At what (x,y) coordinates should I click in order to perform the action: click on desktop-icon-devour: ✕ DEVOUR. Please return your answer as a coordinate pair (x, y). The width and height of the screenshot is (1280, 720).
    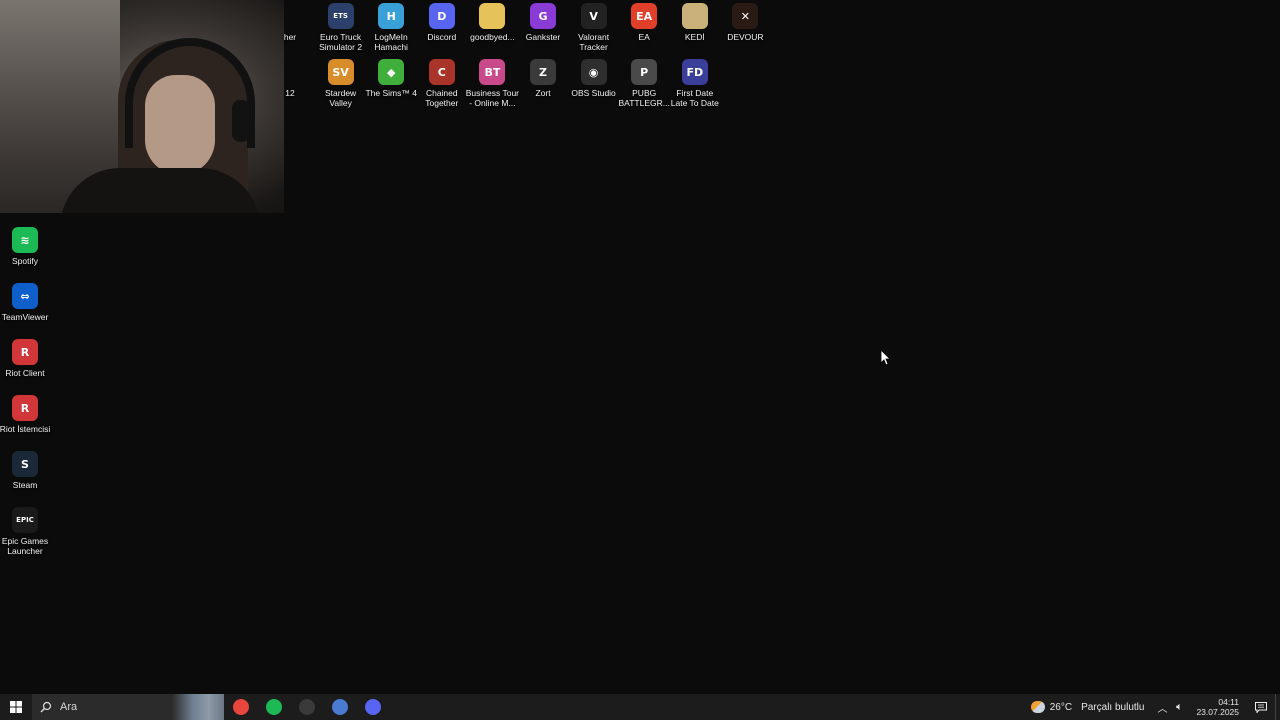
    Looking at the image, I should click on (745, 22).